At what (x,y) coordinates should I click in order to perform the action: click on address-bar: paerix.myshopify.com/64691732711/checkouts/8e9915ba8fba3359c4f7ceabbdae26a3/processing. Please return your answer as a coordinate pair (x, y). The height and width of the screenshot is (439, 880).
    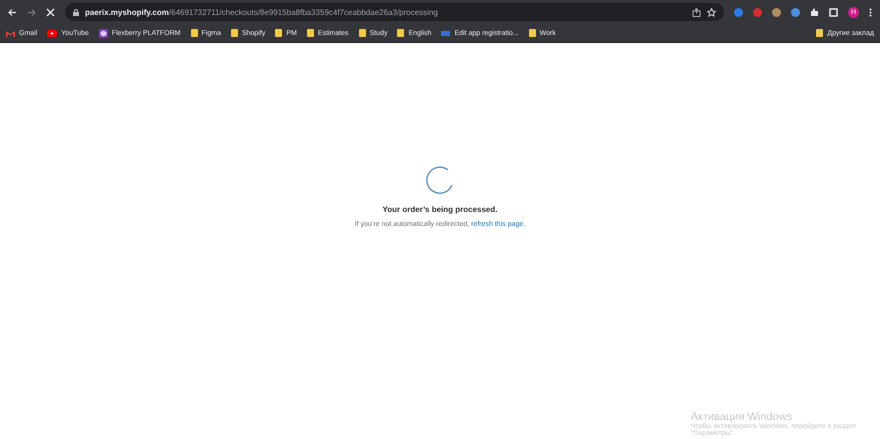
    Looking at the image, I should click on (394, 12).